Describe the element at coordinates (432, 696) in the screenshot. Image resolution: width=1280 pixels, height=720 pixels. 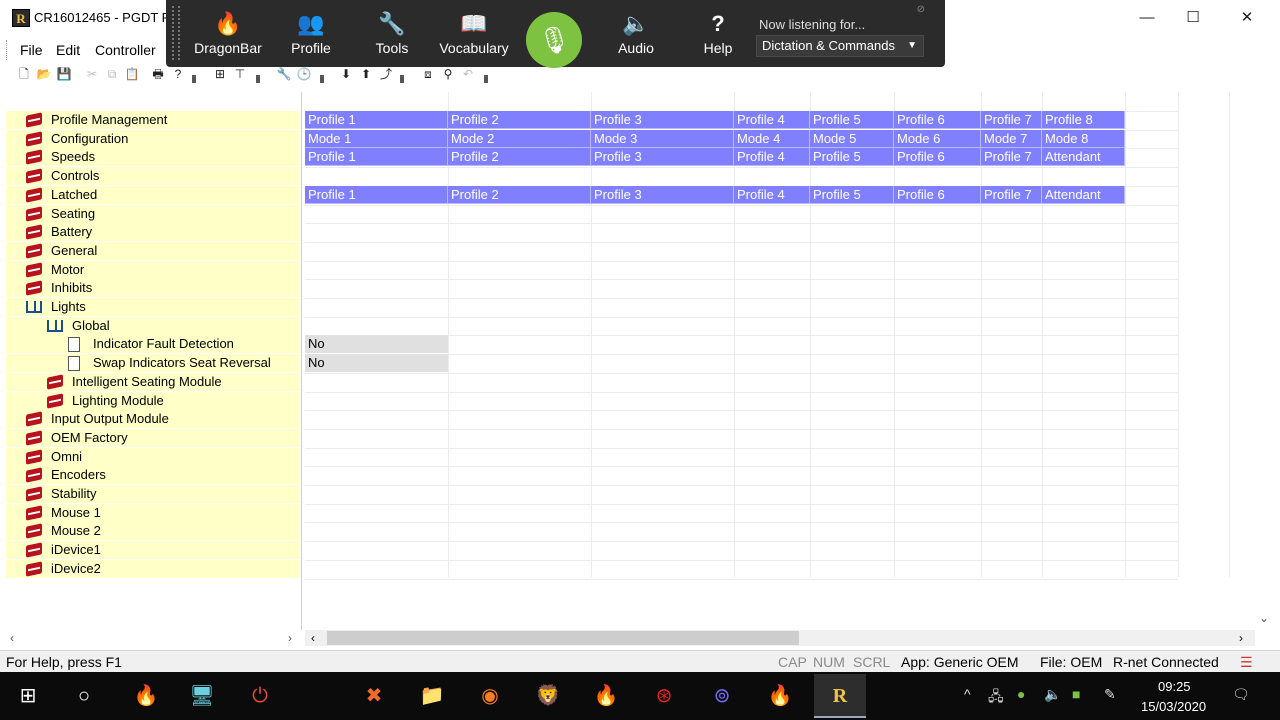
I see `file-explorer-icon: 📁` at that location.